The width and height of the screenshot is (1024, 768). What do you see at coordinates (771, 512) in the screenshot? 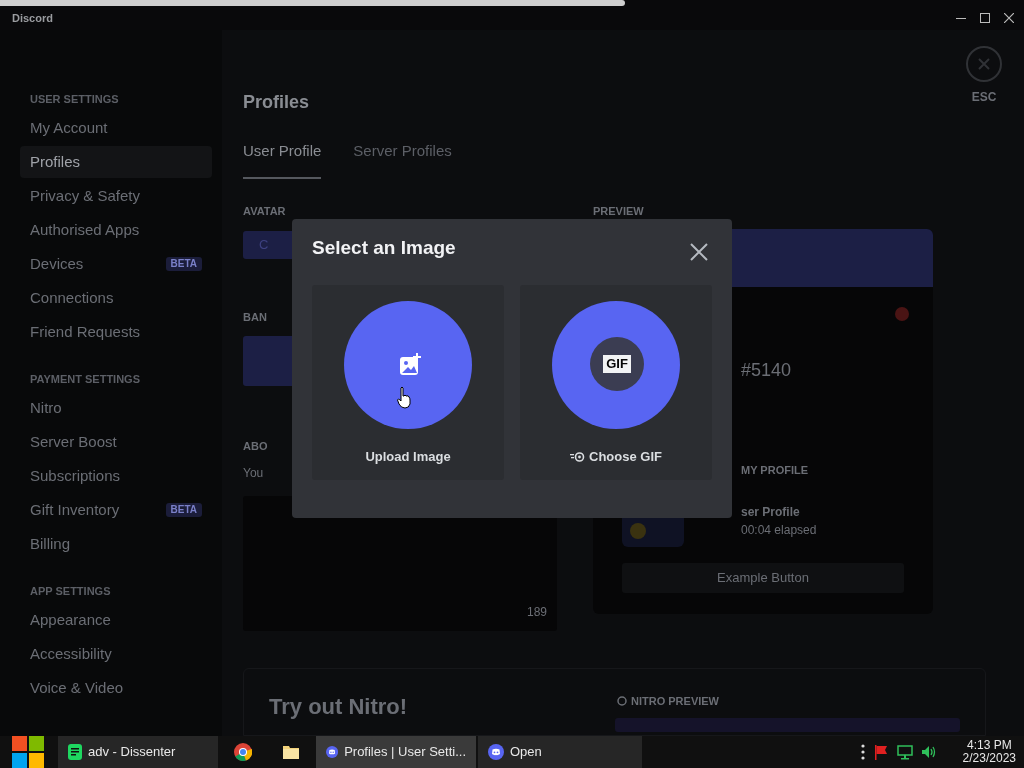
I see `activity-title: ser Profile` at bounding box center [771, 512].